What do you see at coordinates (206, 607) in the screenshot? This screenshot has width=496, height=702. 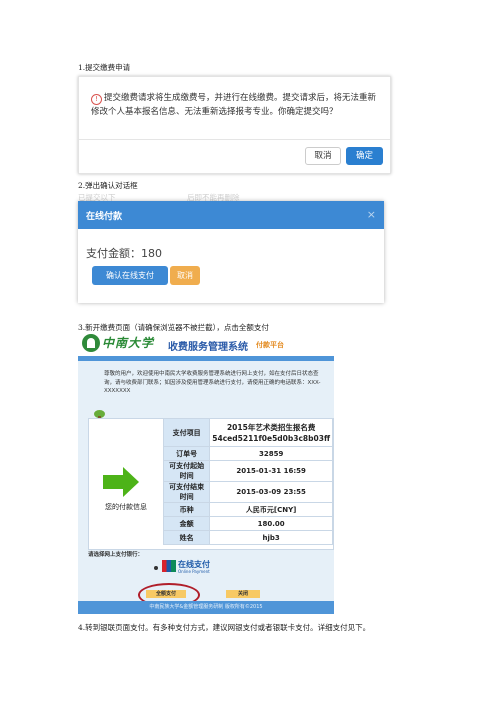 I see `page-footer: 中南民族大学&金额管理服务研制 版权所有©2015` at bounding box center [206, 607].